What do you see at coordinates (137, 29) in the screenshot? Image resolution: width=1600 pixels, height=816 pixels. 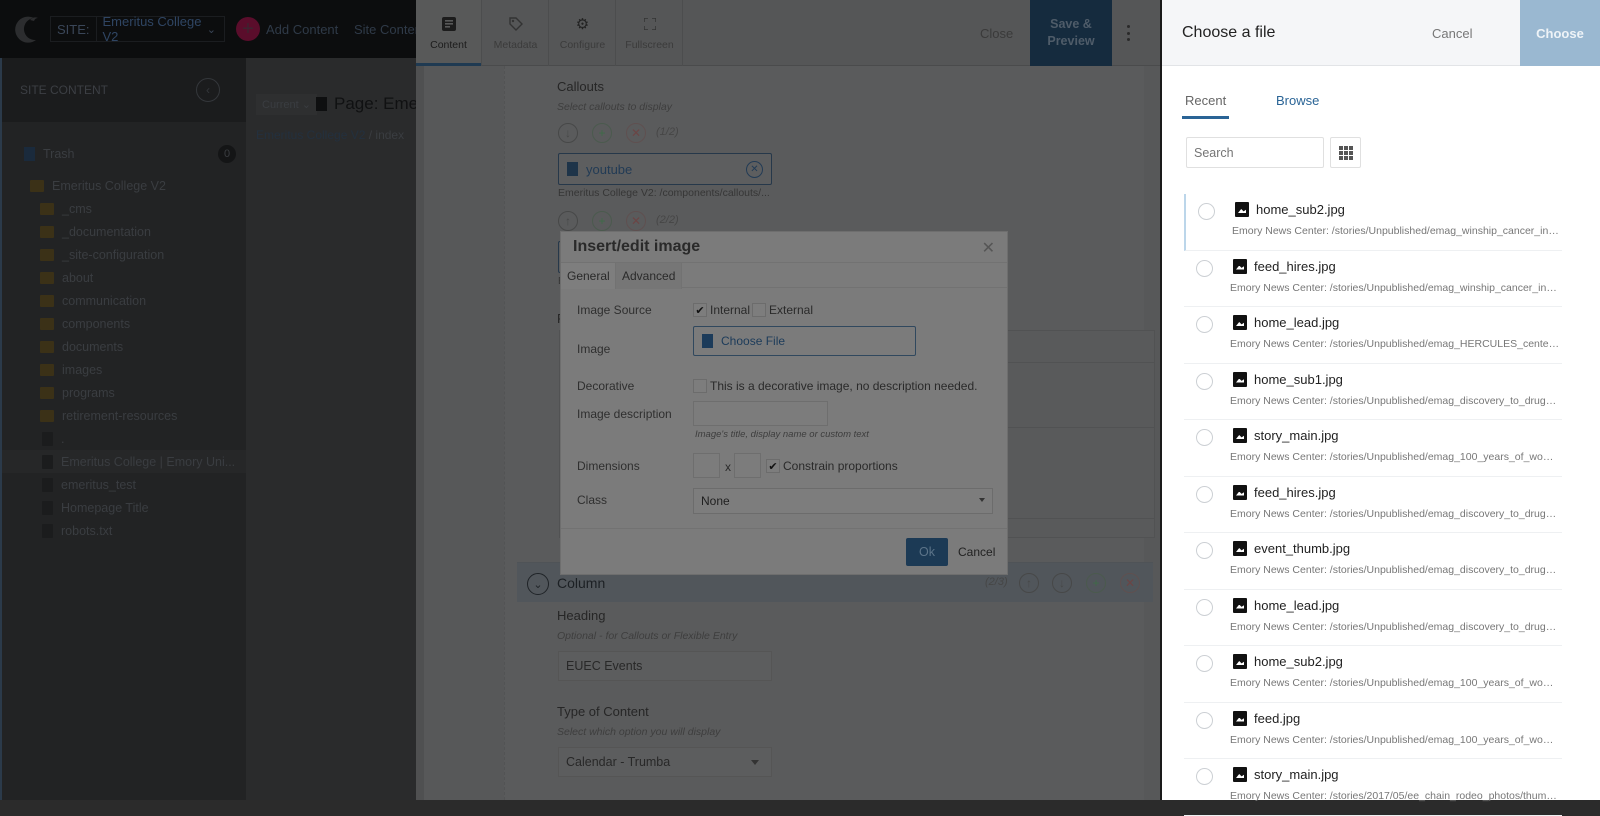 I see `site-selector: SITE: Emeritus College V2 ⌄` at bounding box center [137, 29].